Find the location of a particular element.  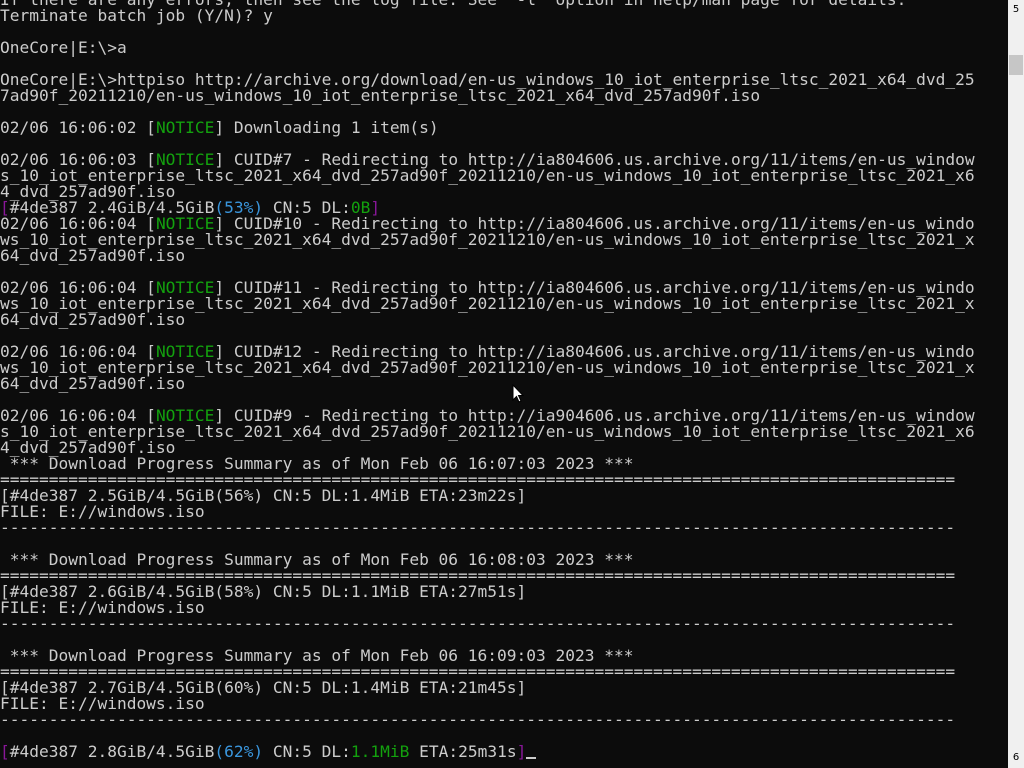

console-text: ] Downloading 1 item(s) is located at coordinates (326, 127).